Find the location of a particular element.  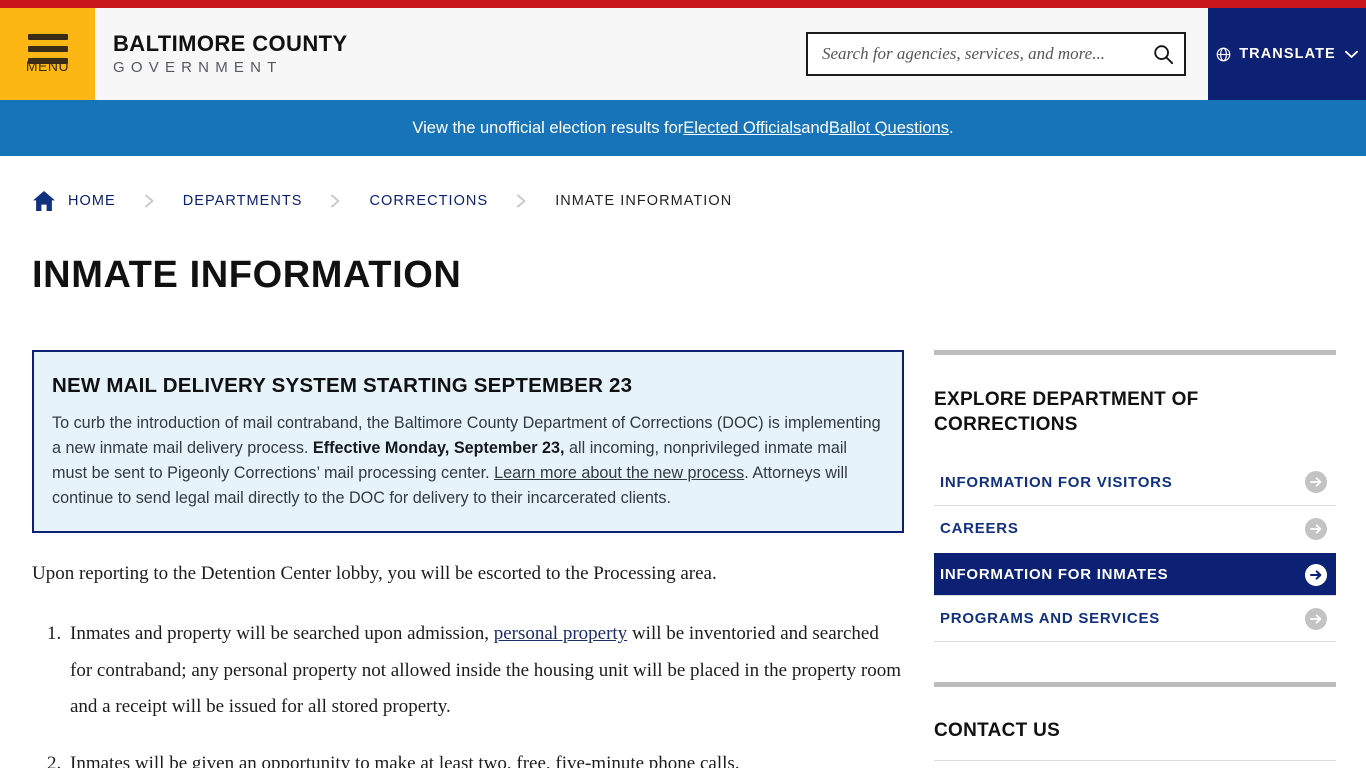

page-title: INMATE INFORMATION is located at coordinates (247, 275).